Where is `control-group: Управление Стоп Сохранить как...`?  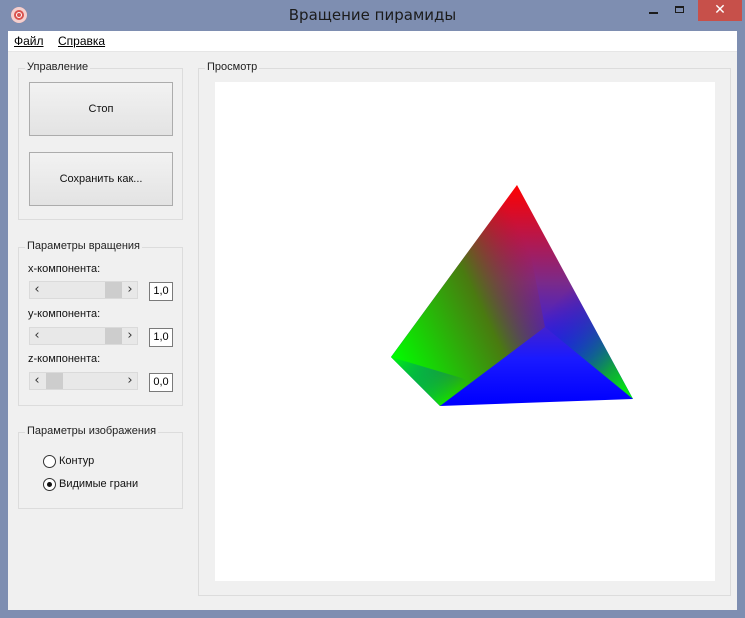 control-group: Управление Стоп Сохранить как... is located at coordinates (100, 140).